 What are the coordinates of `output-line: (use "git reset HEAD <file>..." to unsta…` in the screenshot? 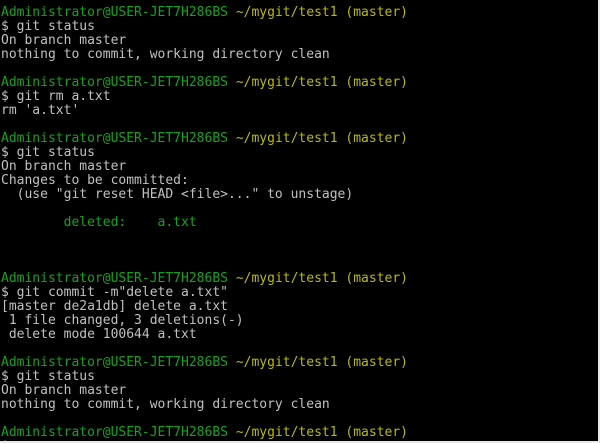 It's located at (177, 194).